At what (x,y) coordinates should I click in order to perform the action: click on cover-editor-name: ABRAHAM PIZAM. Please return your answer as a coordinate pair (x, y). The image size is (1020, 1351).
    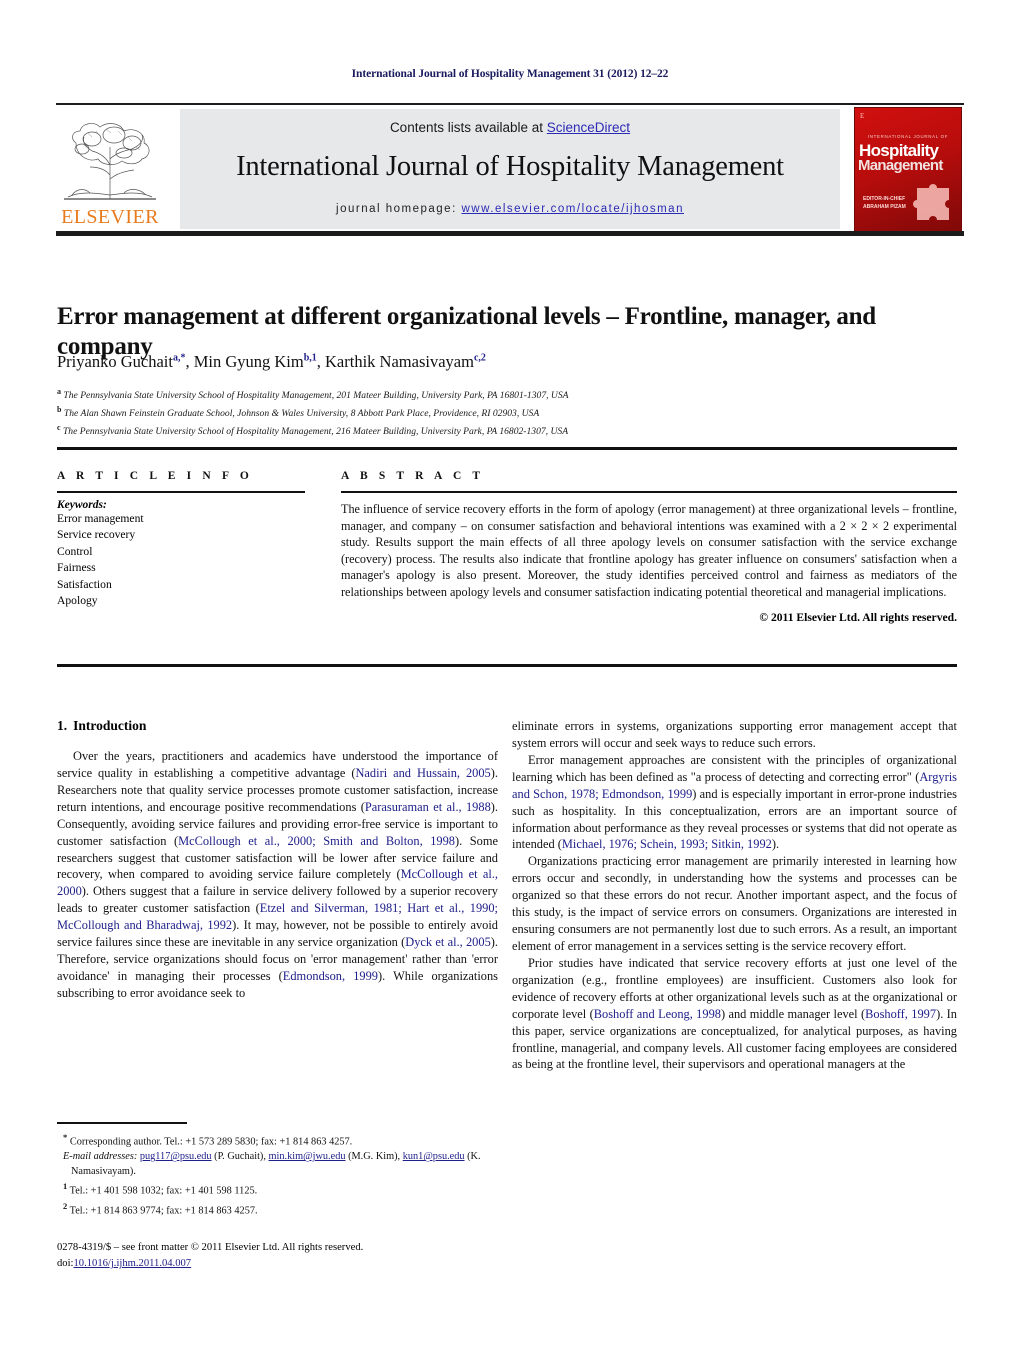
    Looking at the image, I should click on (884, 206).